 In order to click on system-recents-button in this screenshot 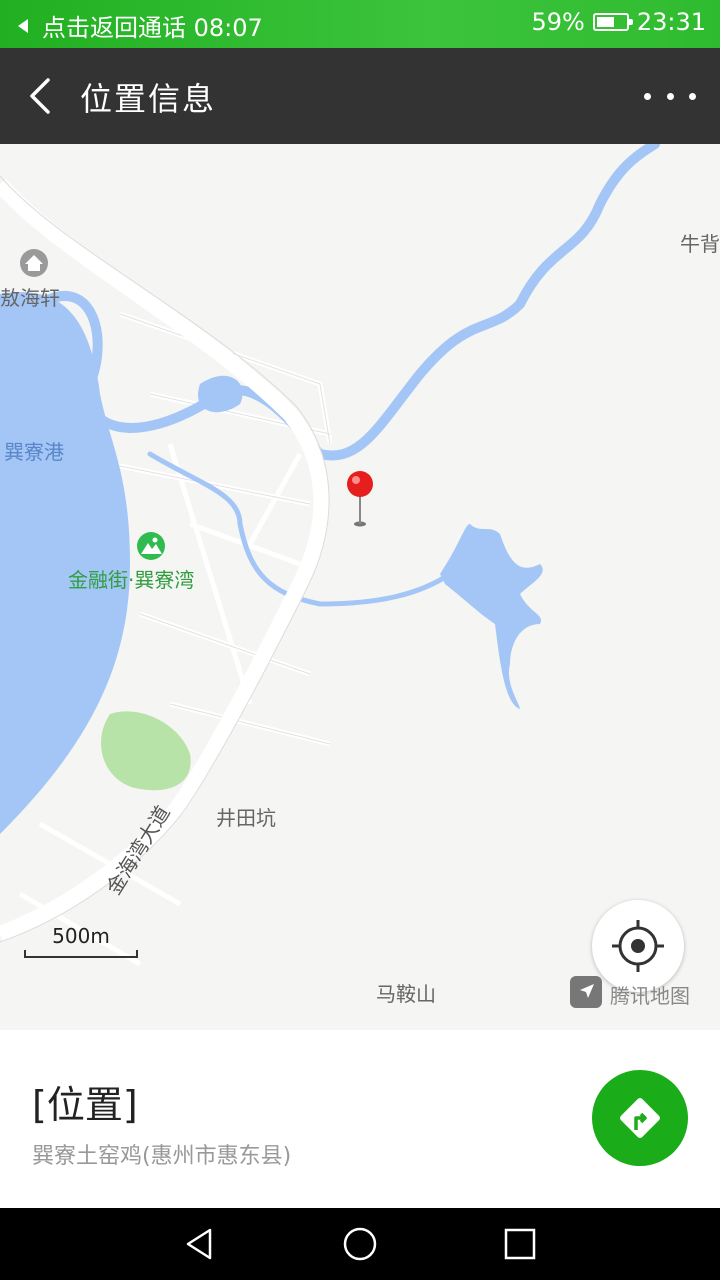, I will do `click(520, 1244)`.